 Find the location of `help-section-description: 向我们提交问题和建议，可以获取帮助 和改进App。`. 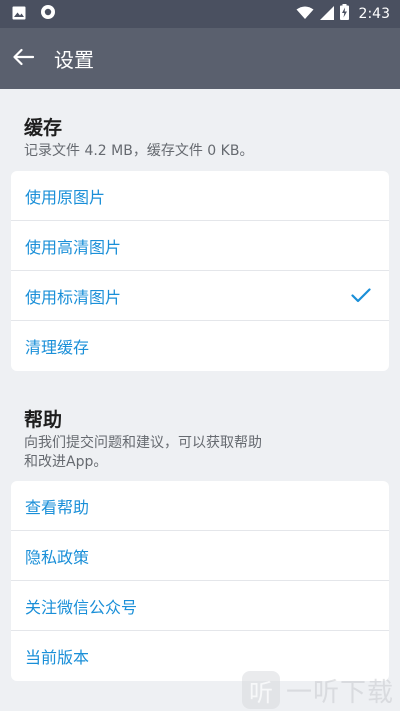

help-section-description: 向我们提交问题和建议，可以获取帮助 和改进App。 is located at coordinates (200, 453).